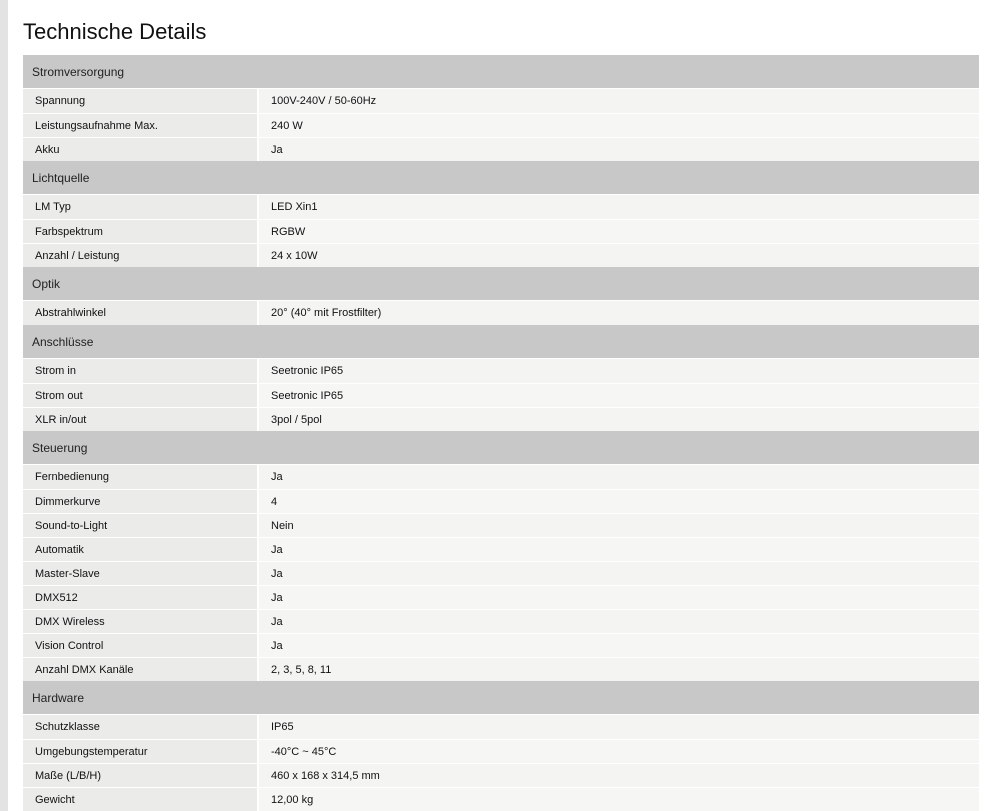 The image size is (989, 811). Describe the element at coordinates (141, 501) in the screenshot. I see `spec-label: Dimmerkurve` at that location.